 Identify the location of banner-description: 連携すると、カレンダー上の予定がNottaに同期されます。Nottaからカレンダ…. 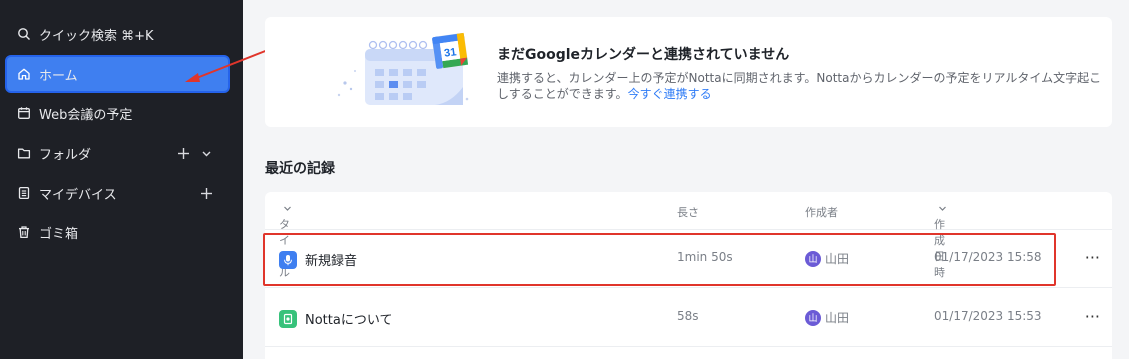
(799, 86).